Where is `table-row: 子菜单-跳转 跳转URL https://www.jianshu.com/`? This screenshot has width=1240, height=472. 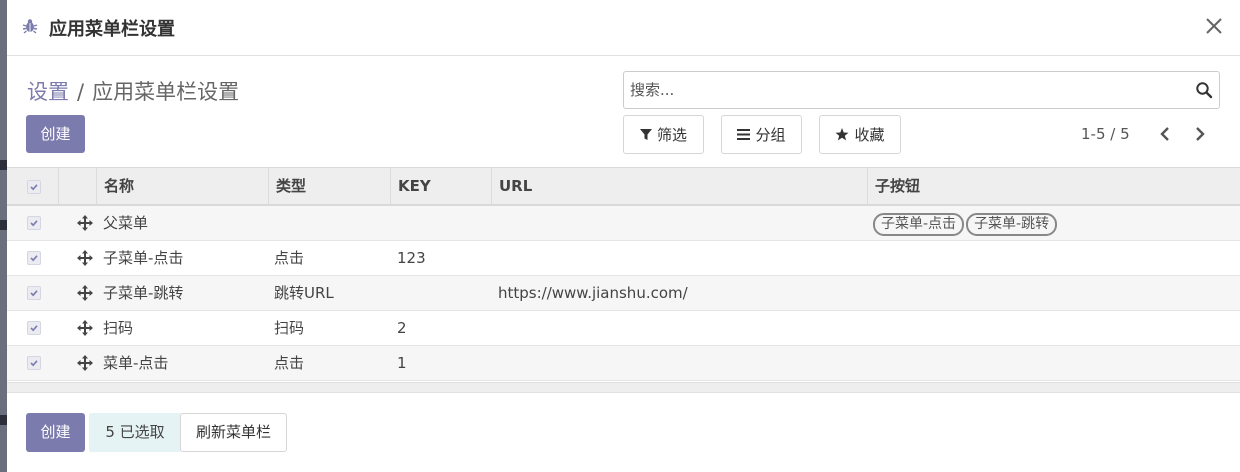
table-row: 子菜单-跳转 跳转URL https://www.jianshu.com/ is located at coordinates (623, 293).